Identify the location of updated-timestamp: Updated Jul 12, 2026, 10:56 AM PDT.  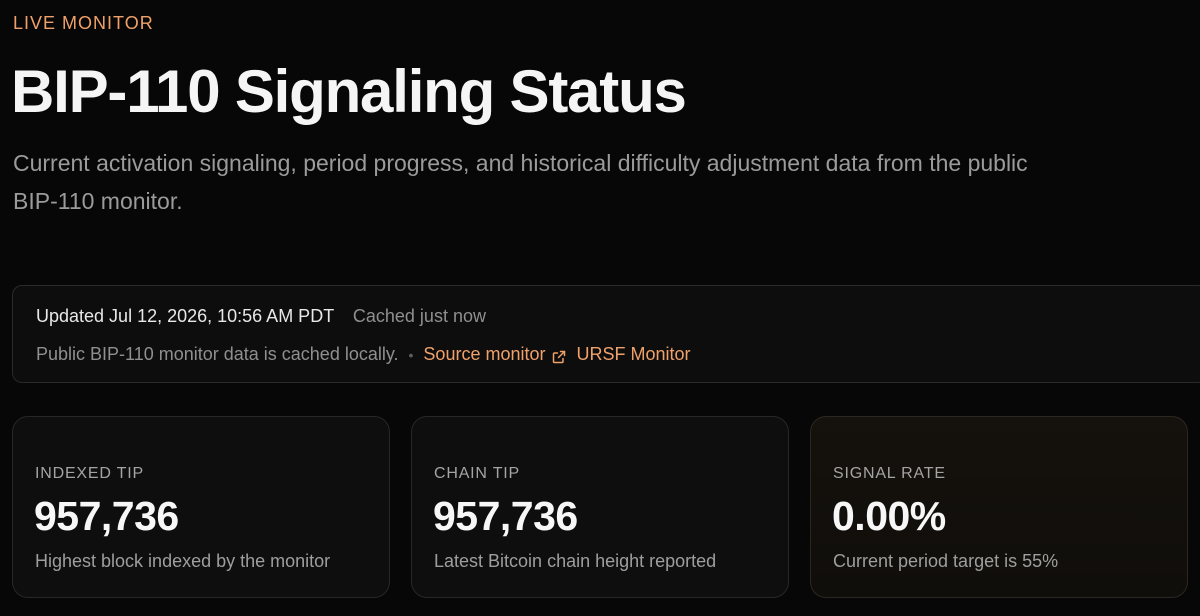
(185, 316).